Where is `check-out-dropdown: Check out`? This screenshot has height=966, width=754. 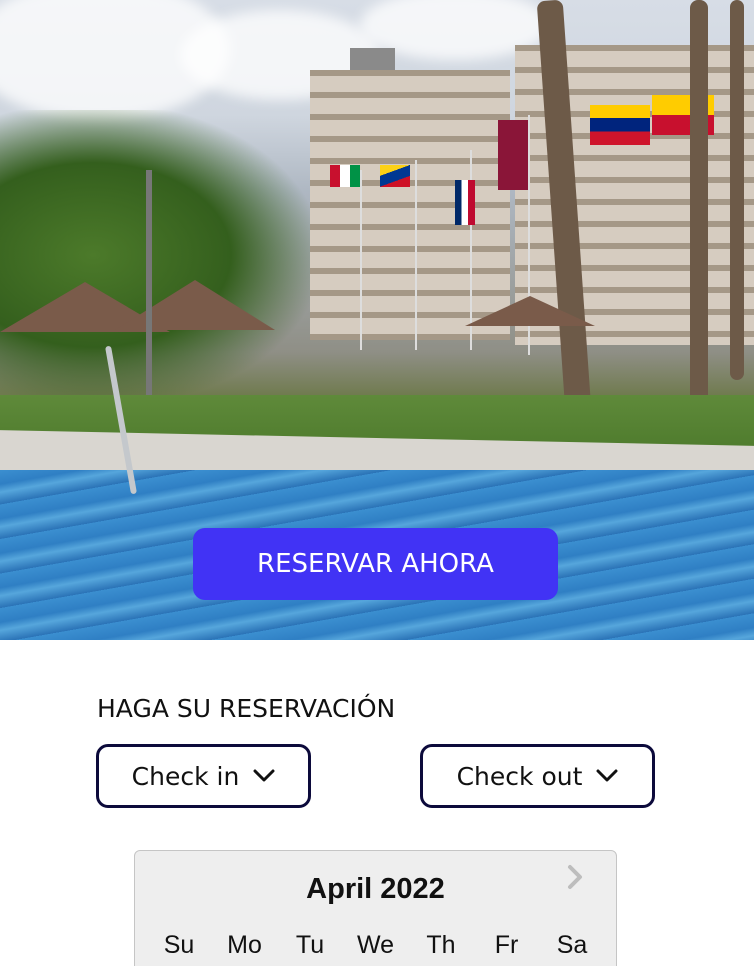
check-out-dropdown: Check out is located at coordinates (537, 776).